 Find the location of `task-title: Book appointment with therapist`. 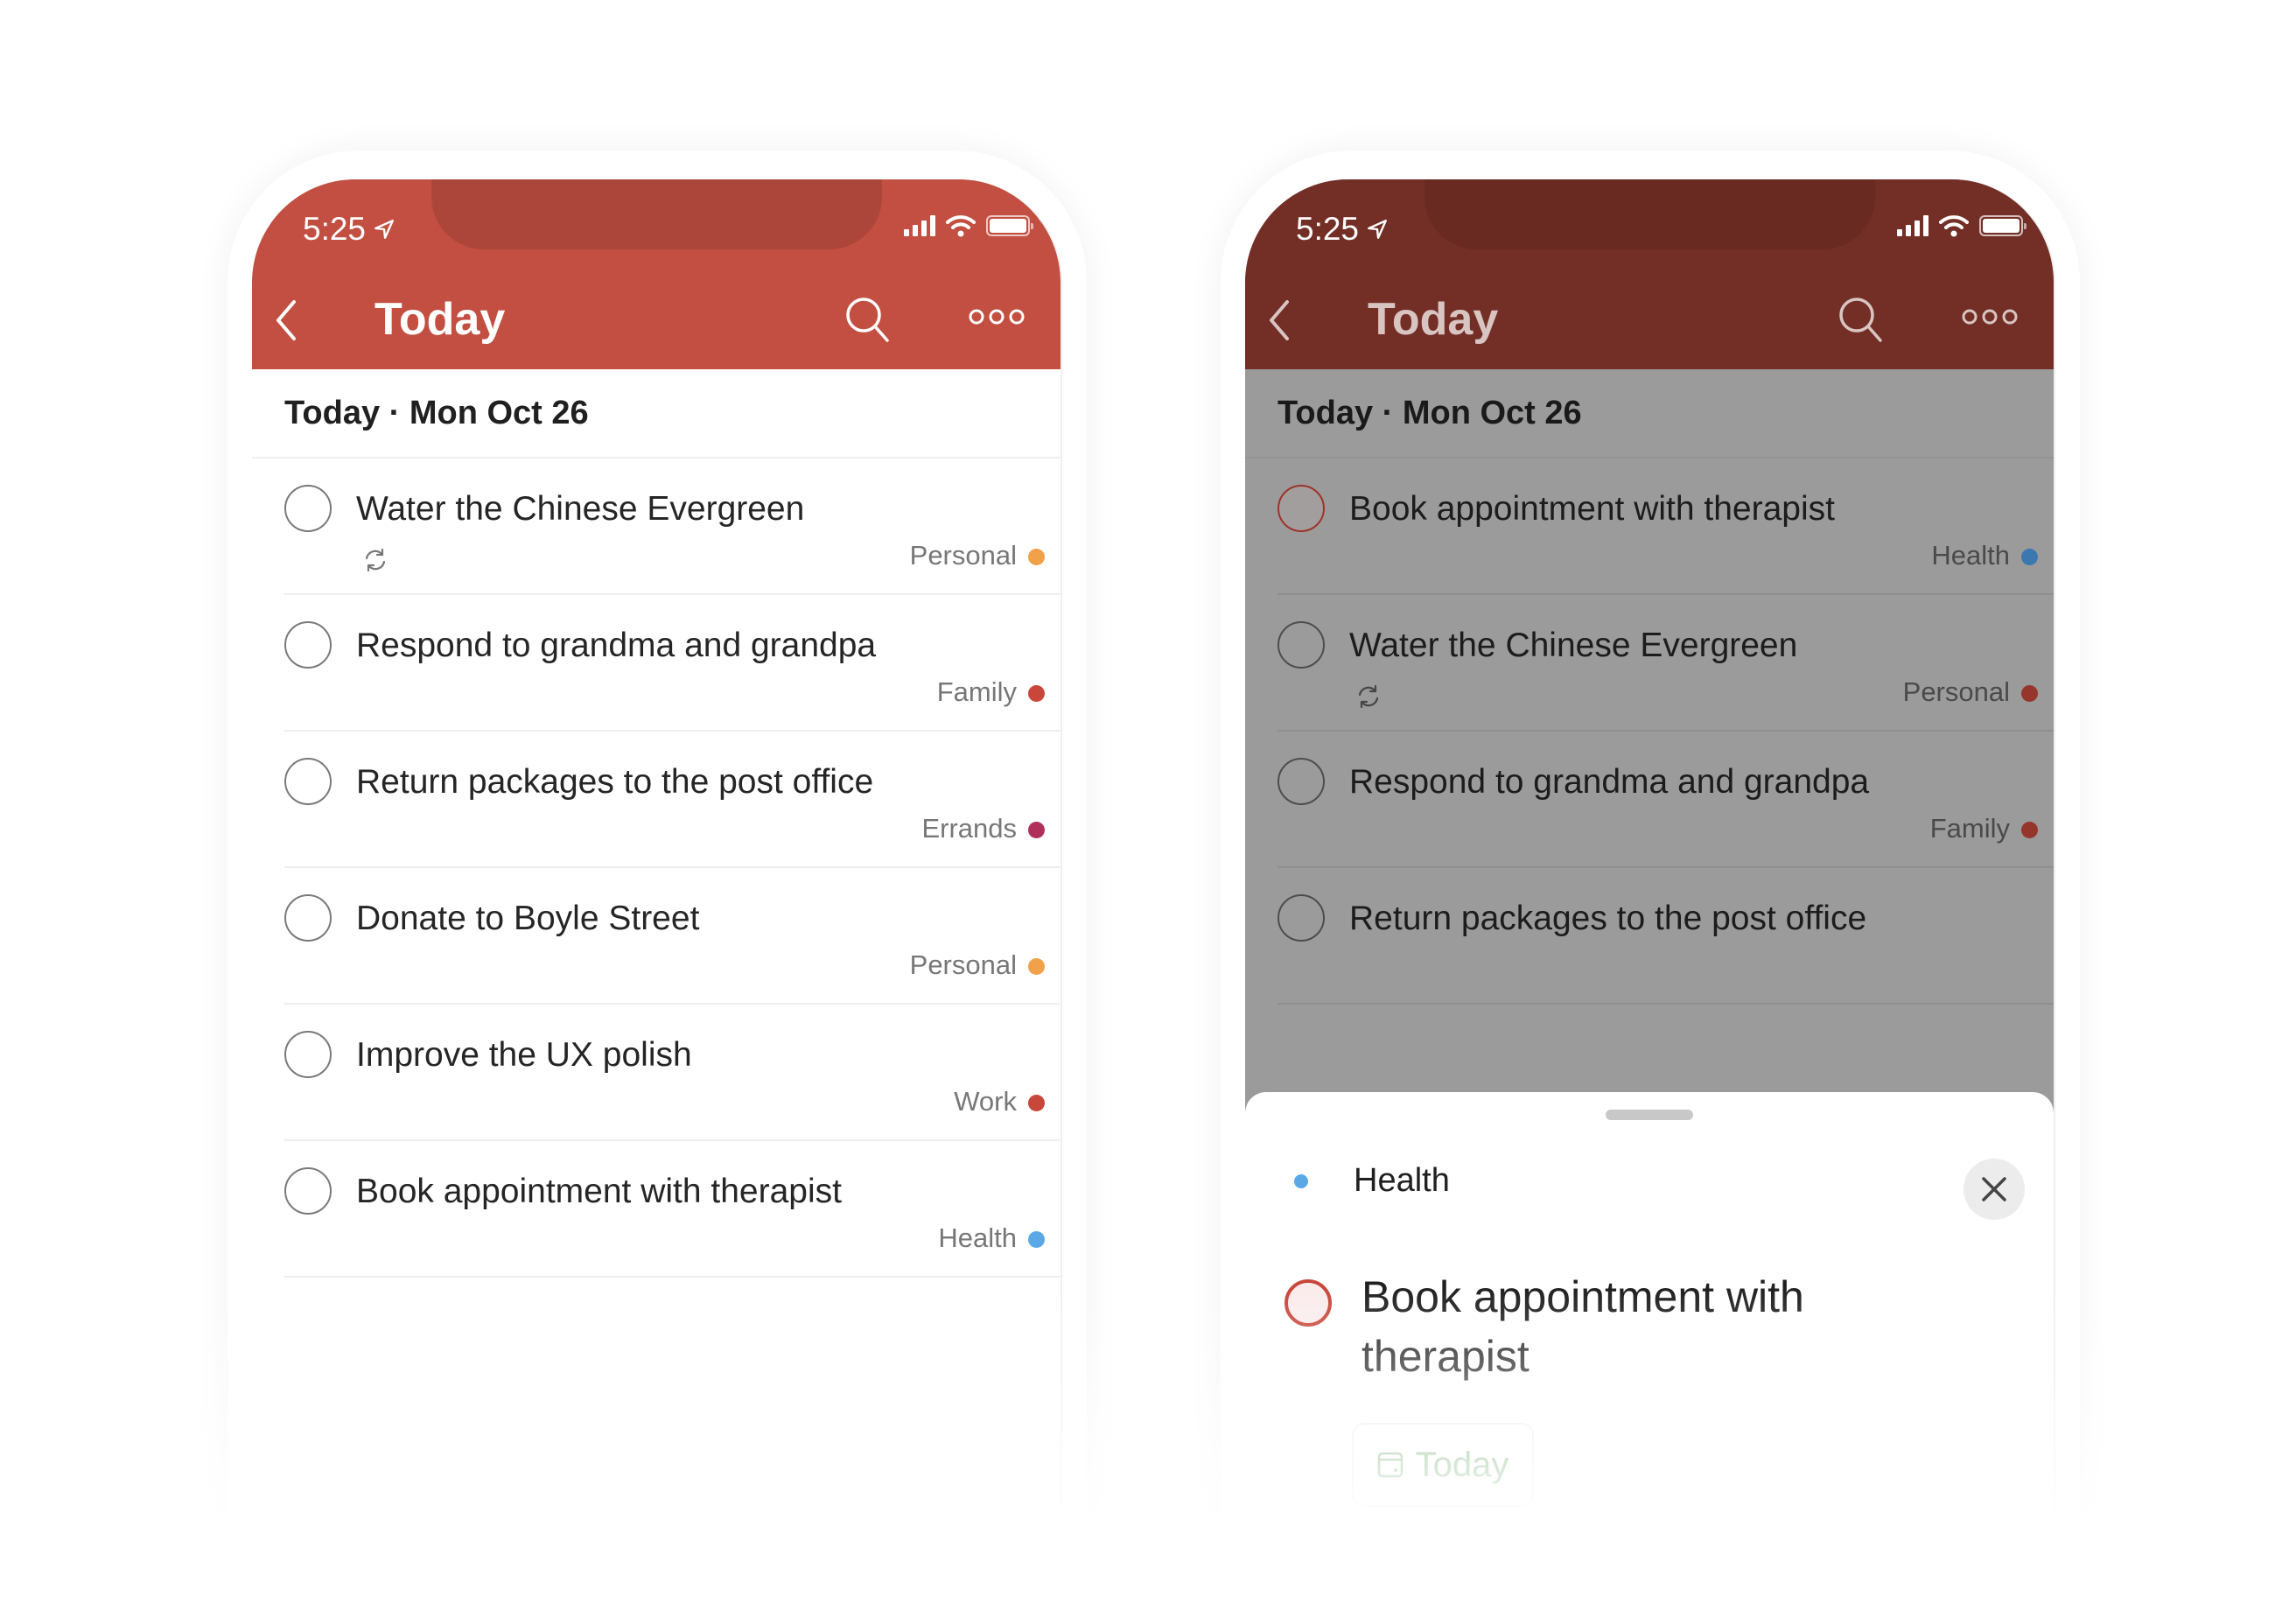

task-title: Book appointment with therapist is located at coordinates (1592, 509).